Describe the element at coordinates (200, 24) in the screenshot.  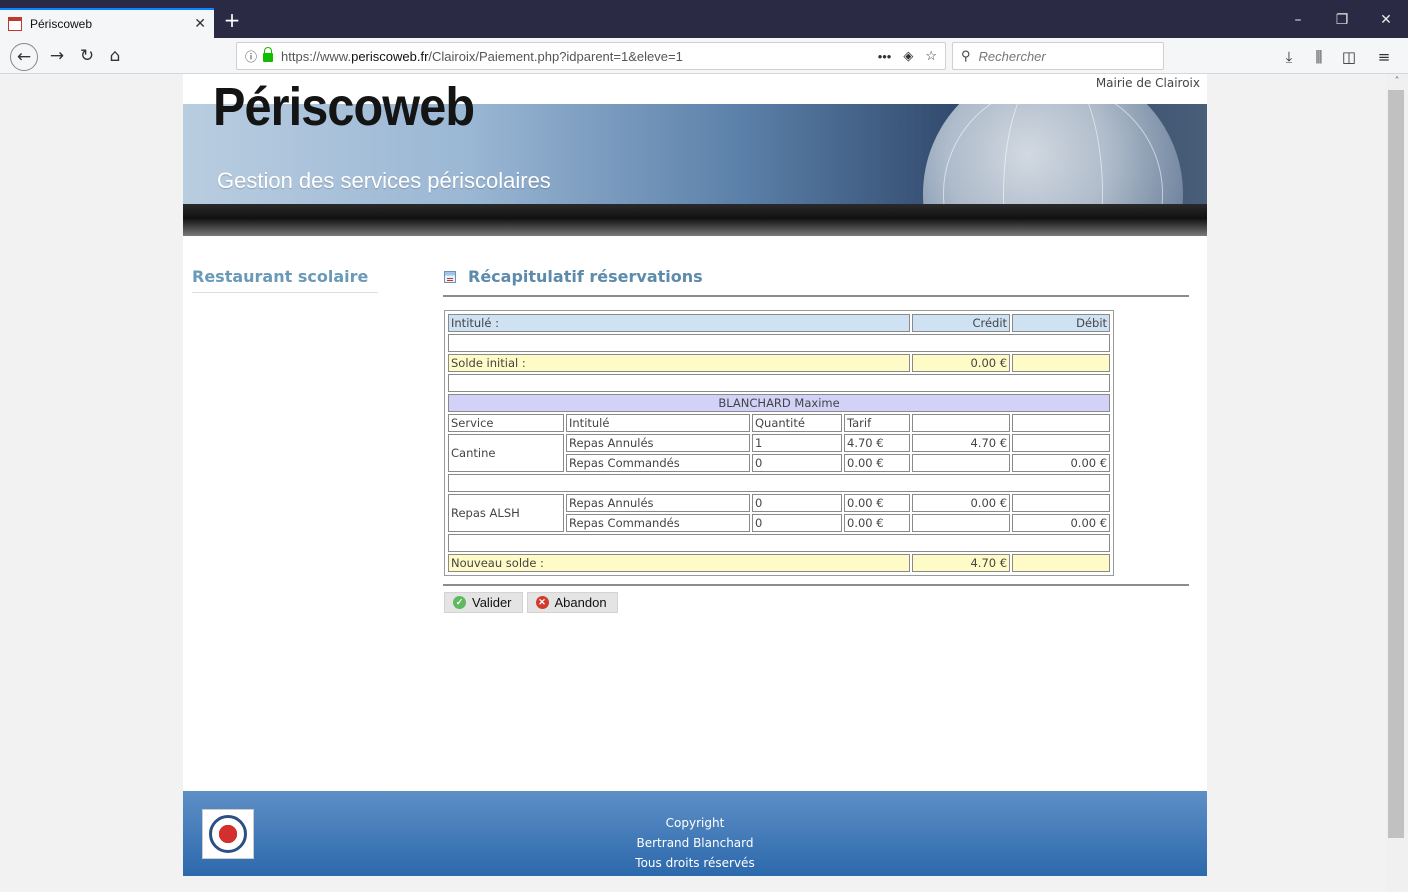
I see `close-tab-icon: ✕` at that location.